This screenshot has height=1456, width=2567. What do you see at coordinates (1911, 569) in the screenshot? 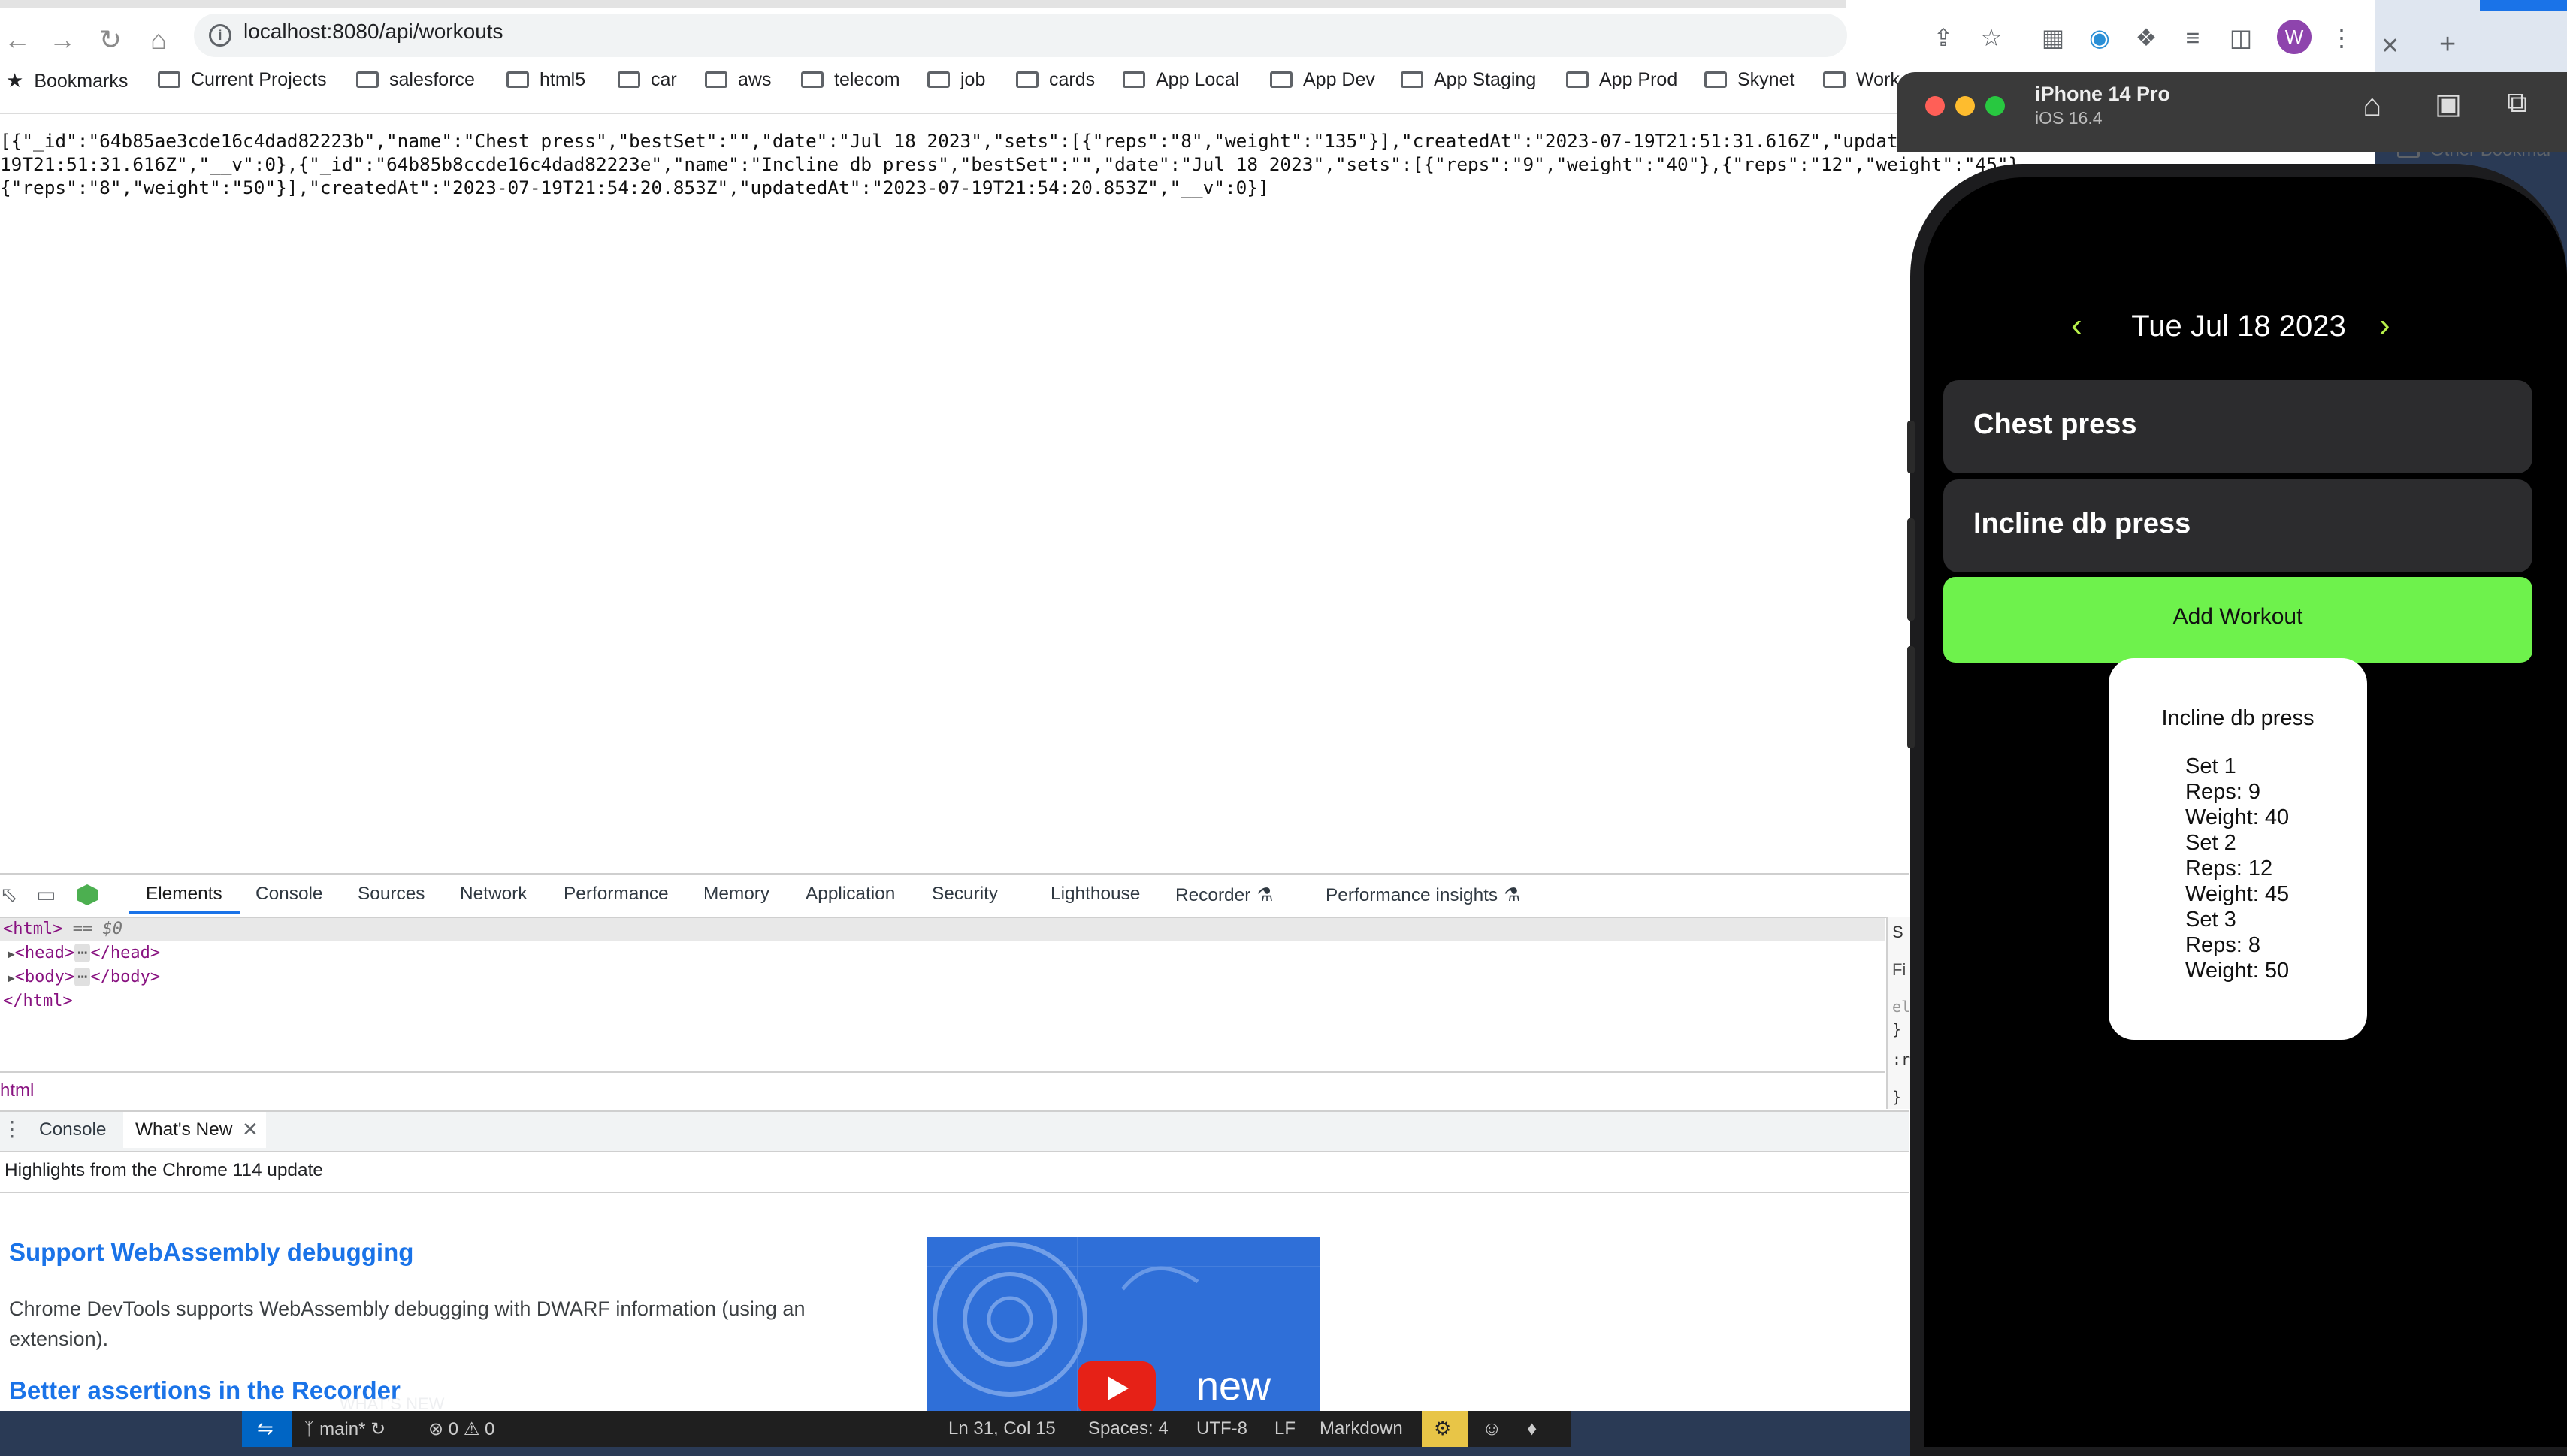
I see `volume-up-button` at bounding box center [1911, 569].